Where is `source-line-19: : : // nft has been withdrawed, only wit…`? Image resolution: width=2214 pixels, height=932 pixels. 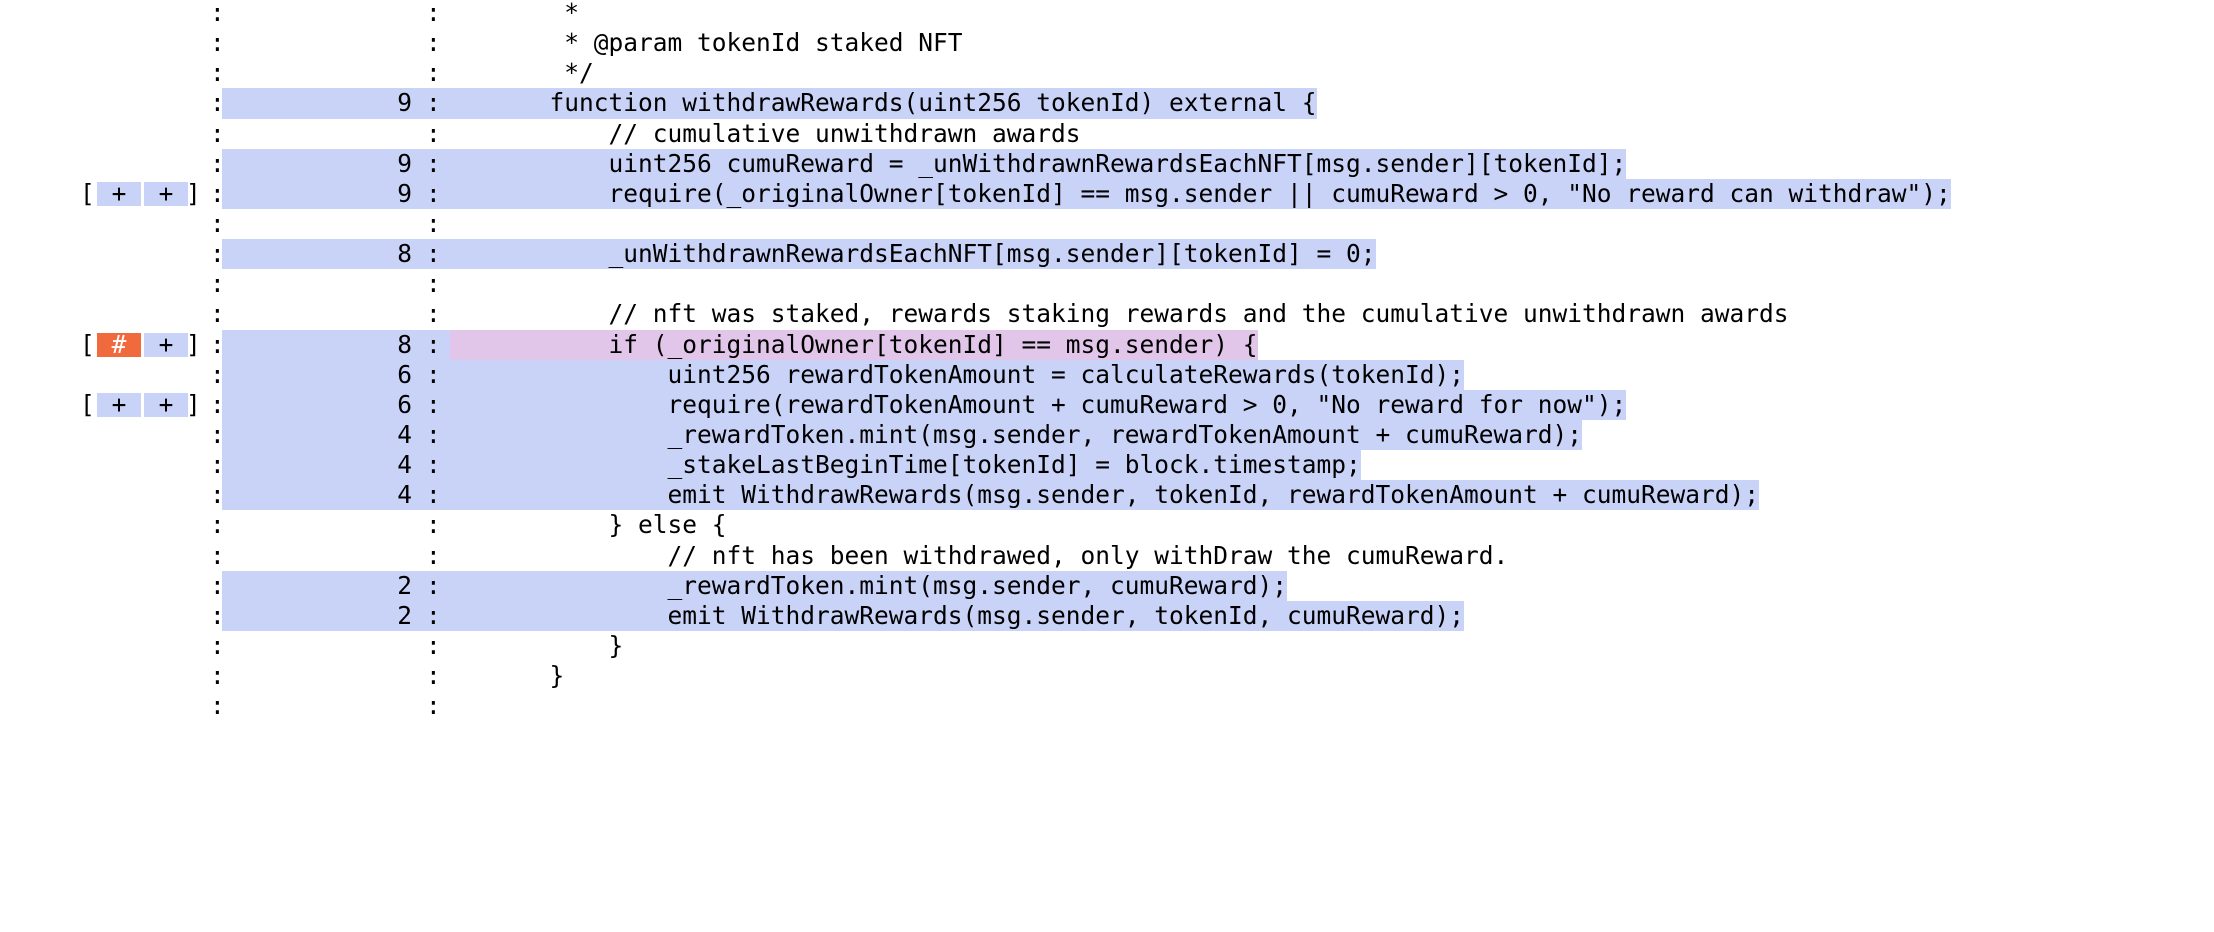 source-line-19: : : // nft has been withdrawed, only wit… is located at coordinates (1107, 556).